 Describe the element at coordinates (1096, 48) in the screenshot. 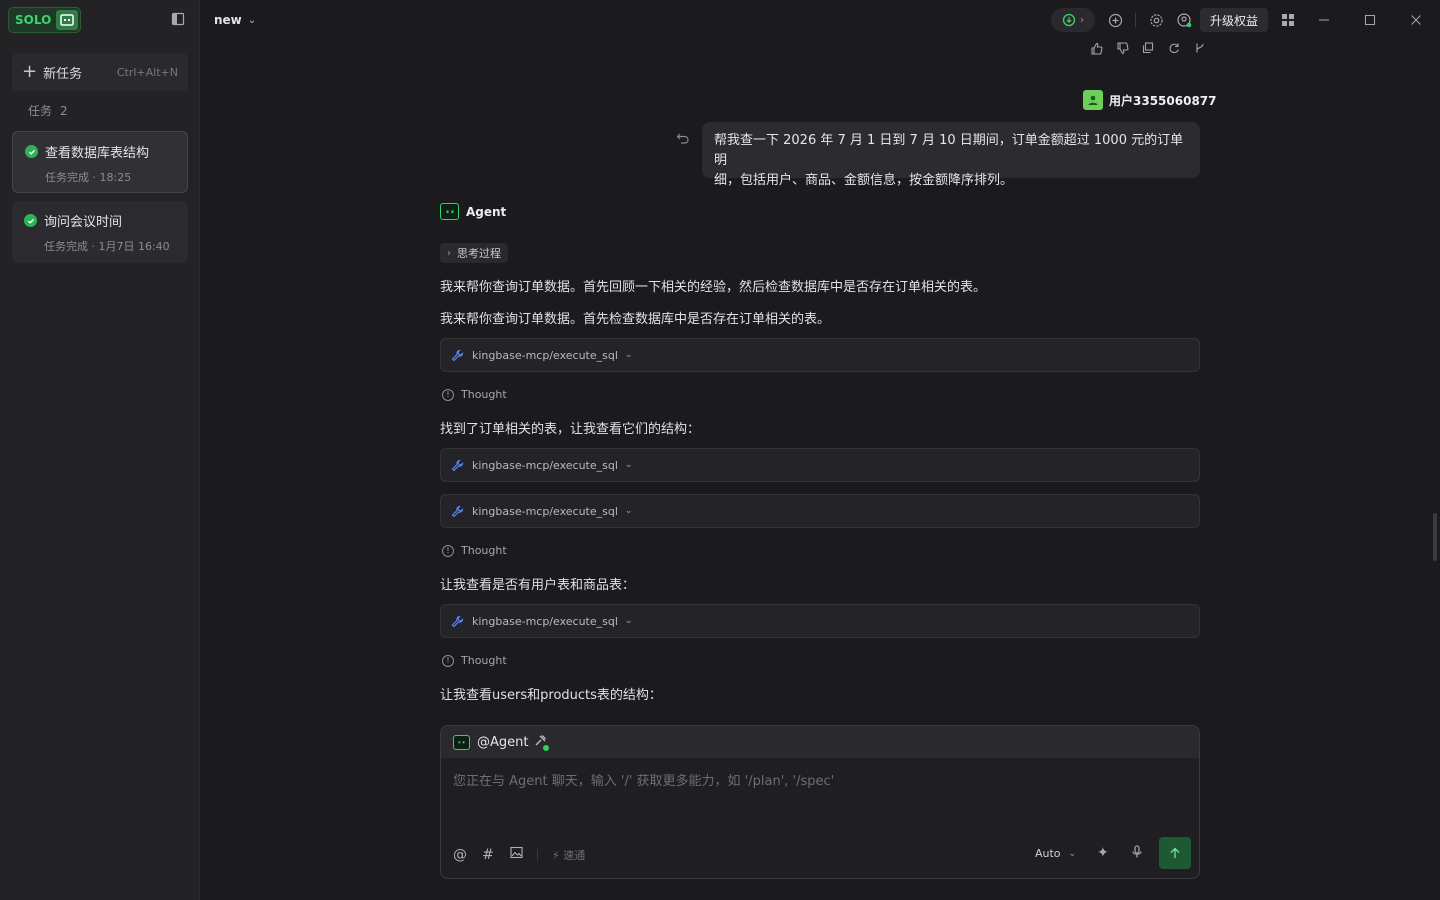

I see `thumbs-up-icon` at that location.